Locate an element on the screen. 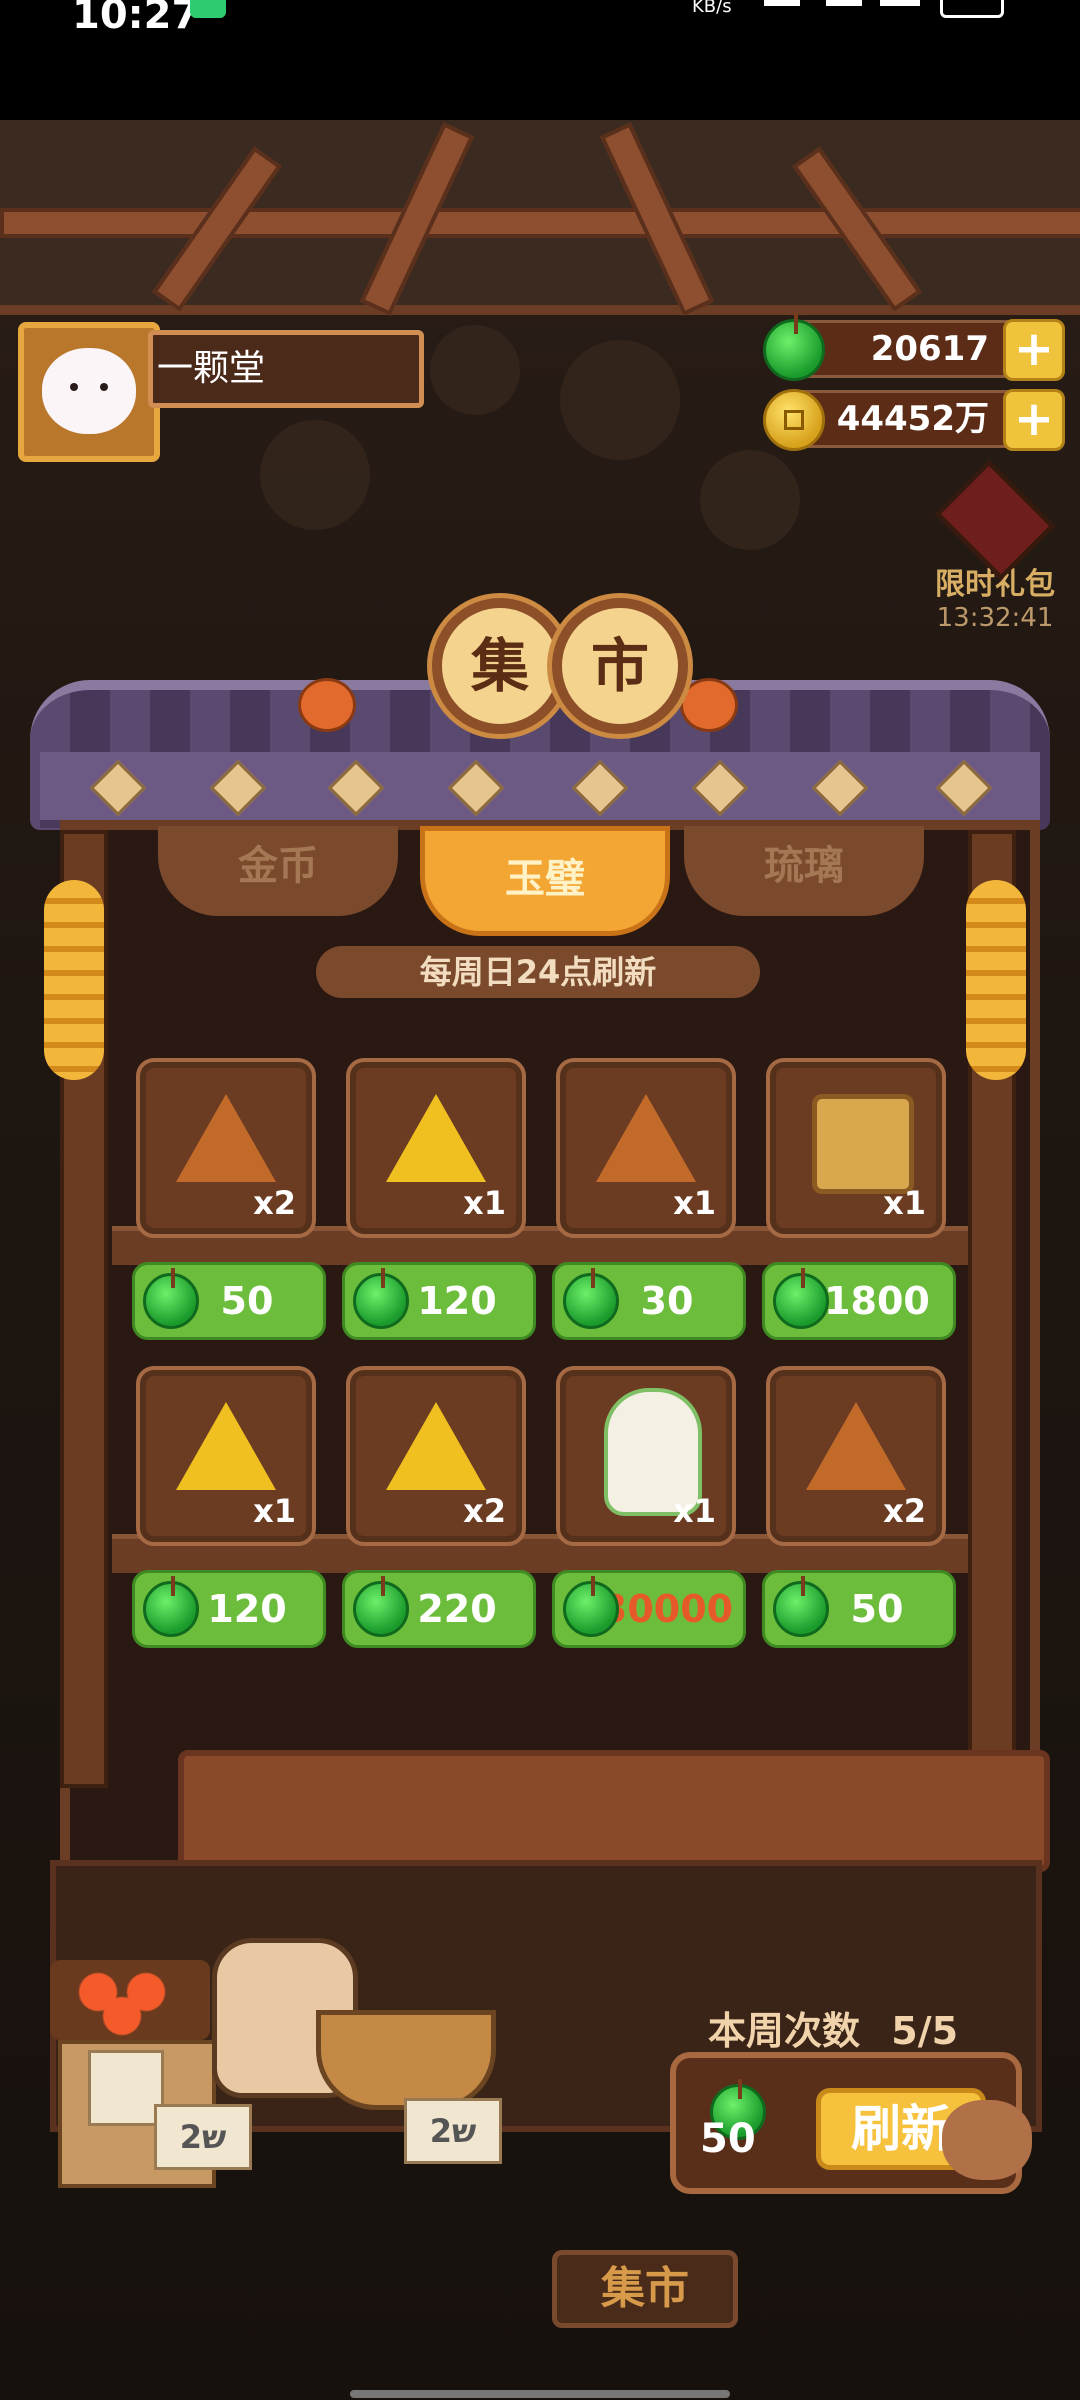 This screenshot has height=2400, width=1080. corn-decoration-left is located at coordinates (74, 980).